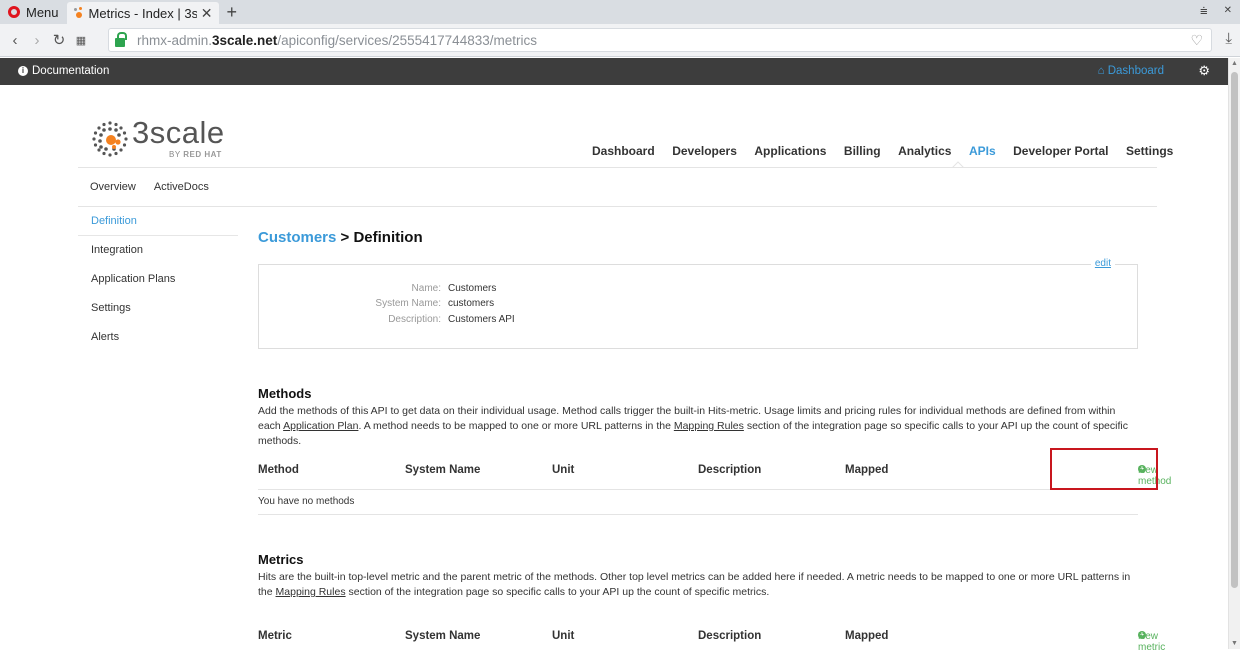 The width and height of the screenshot is (1240, 653). What do you see at coordinates (297, 237) in the screenshot?
I see `breadcrumb-customers-link: Customers` at bounding box center [297, 237].